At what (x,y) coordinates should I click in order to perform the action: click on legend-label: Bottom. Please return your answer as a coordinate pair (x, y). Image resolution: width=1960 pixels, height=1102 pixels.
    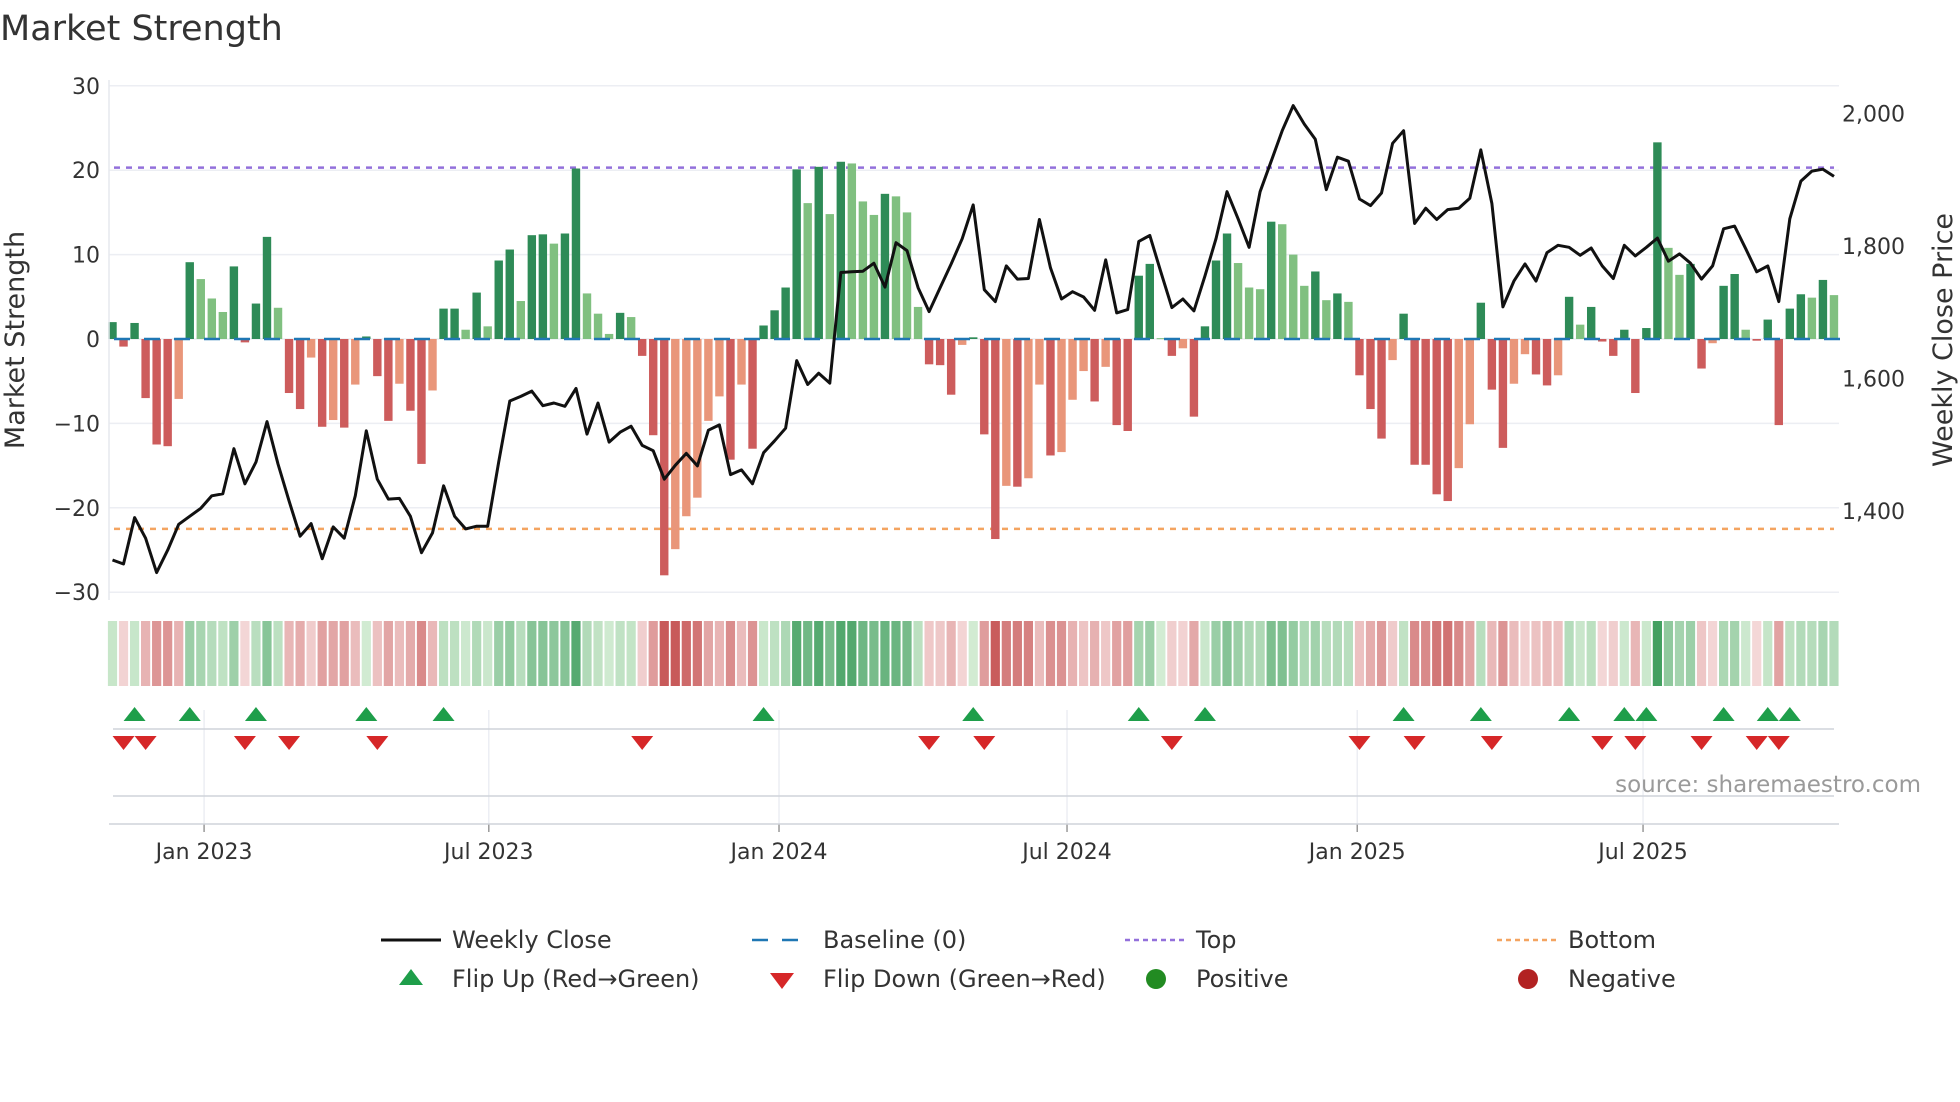
    Looking at the image, I should click on (1612, 940).